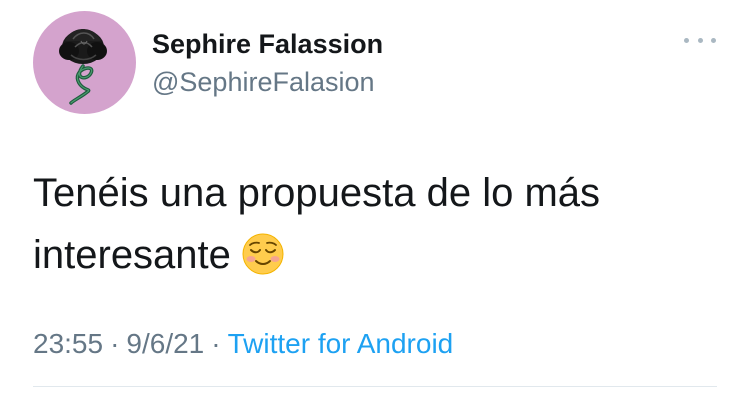 The height and width of the screenshot is (401, 750). What do you see at coordinates (317, 193) in the screenshot?
I see `tweet-text-line: Tenéis una propuesta de lo más` at bounding box center [317, 193].